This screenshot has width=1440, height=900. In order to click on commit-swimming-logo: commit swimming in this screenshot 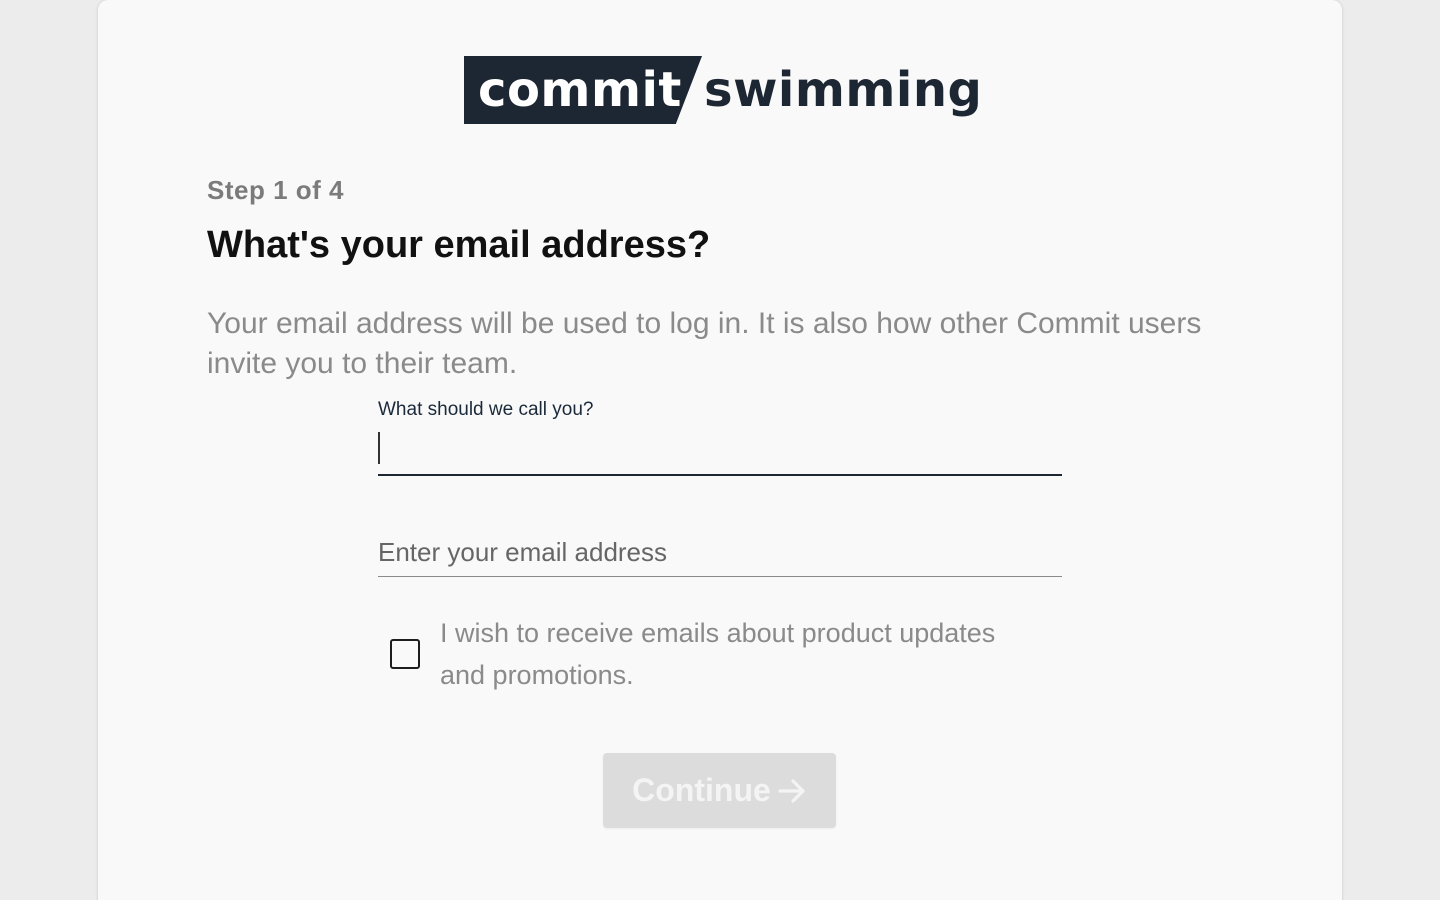, I will do `click(723, 90)`.